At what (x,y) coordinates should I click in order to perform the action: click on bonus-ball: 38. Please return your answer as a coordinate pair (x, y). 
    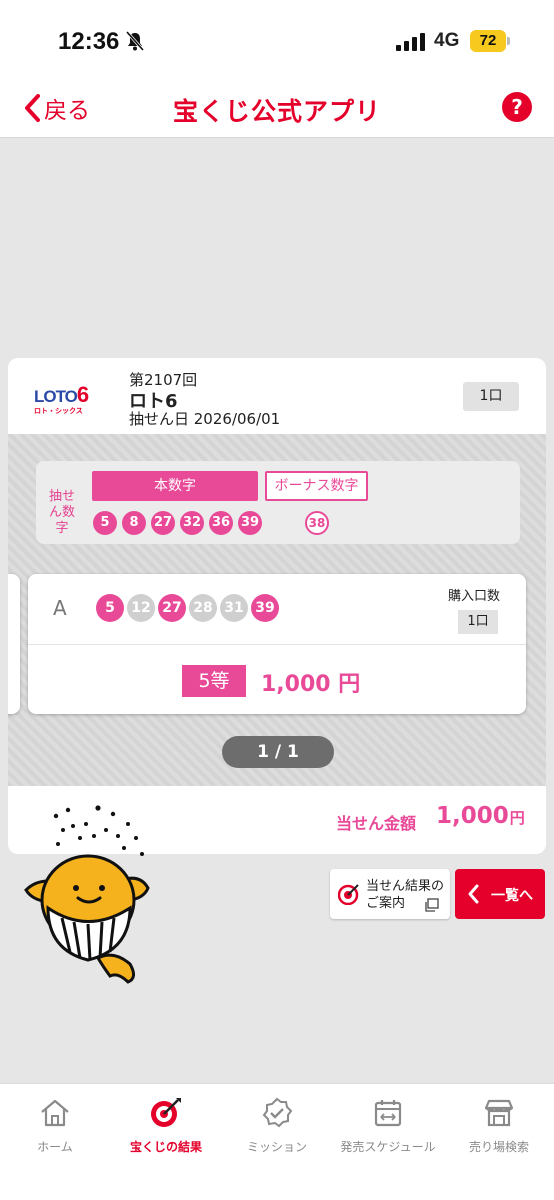
    Looking at the image, I should click on (317, 523).